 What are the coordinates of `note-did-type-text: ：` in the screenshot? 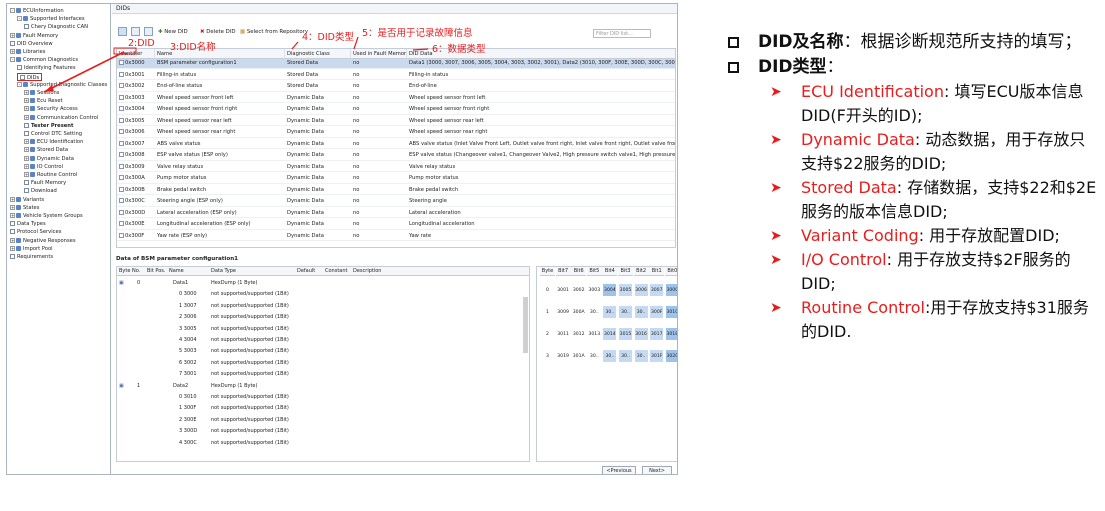 It's located at (835, 67).